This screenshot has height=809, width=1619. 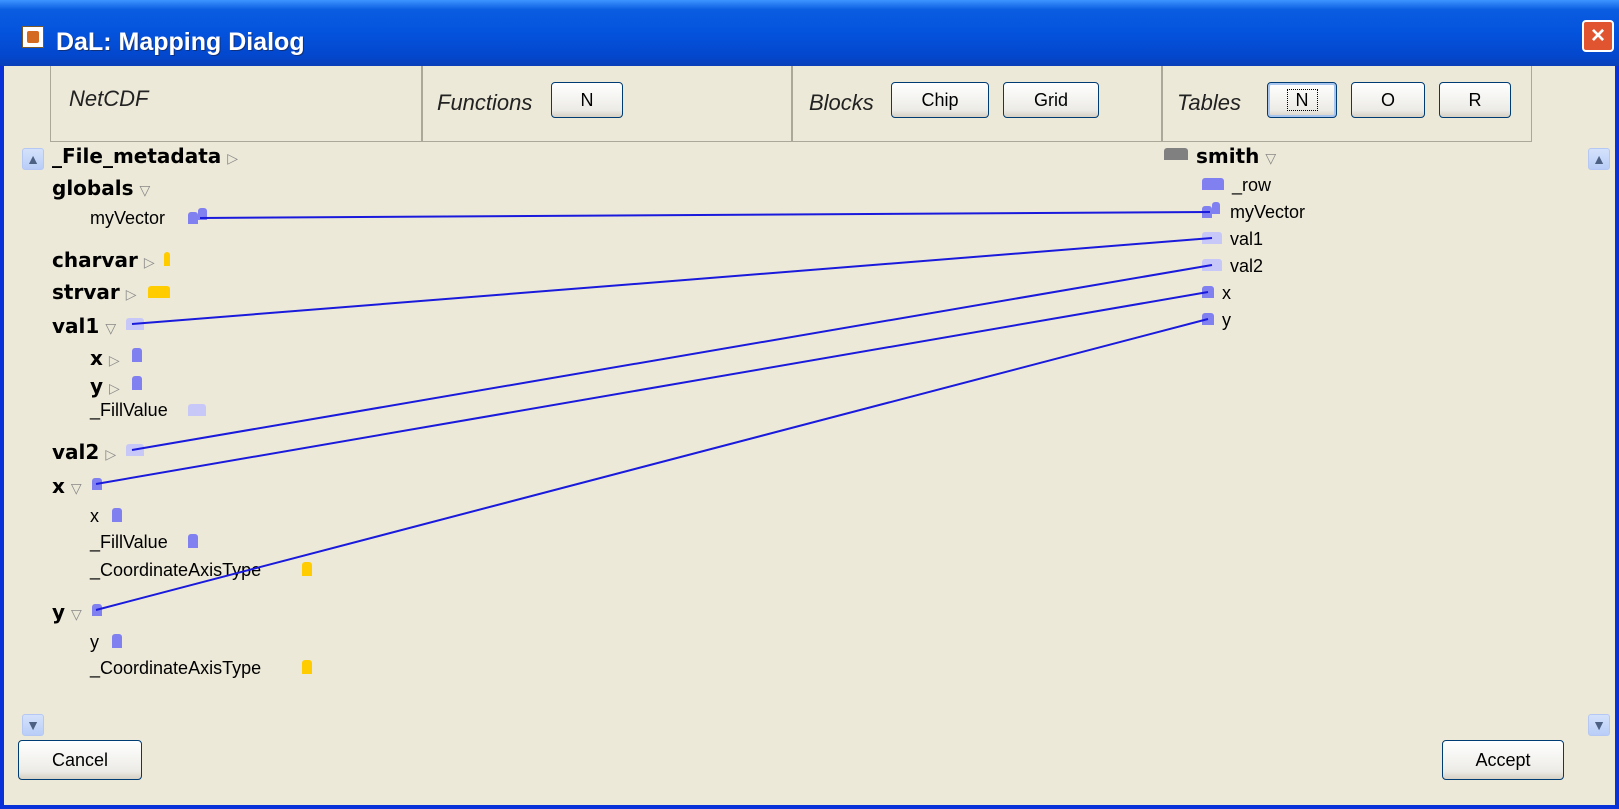 What do you see at coordinates (129, 410) in the screenshot?
I see `tree-node-val1-fillvalue: _FillValue` at bounding box center [129, 410].